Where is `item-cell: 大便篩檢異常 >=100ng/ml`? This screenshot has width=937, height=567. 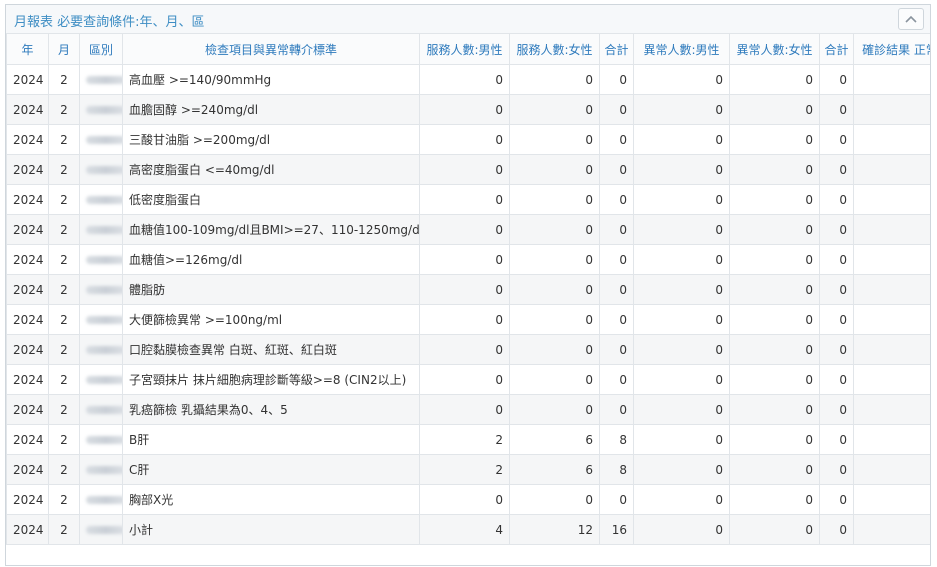 item-cell: 大便篩檢異常 >=100ng/ml is located at coordinates (271, 319).